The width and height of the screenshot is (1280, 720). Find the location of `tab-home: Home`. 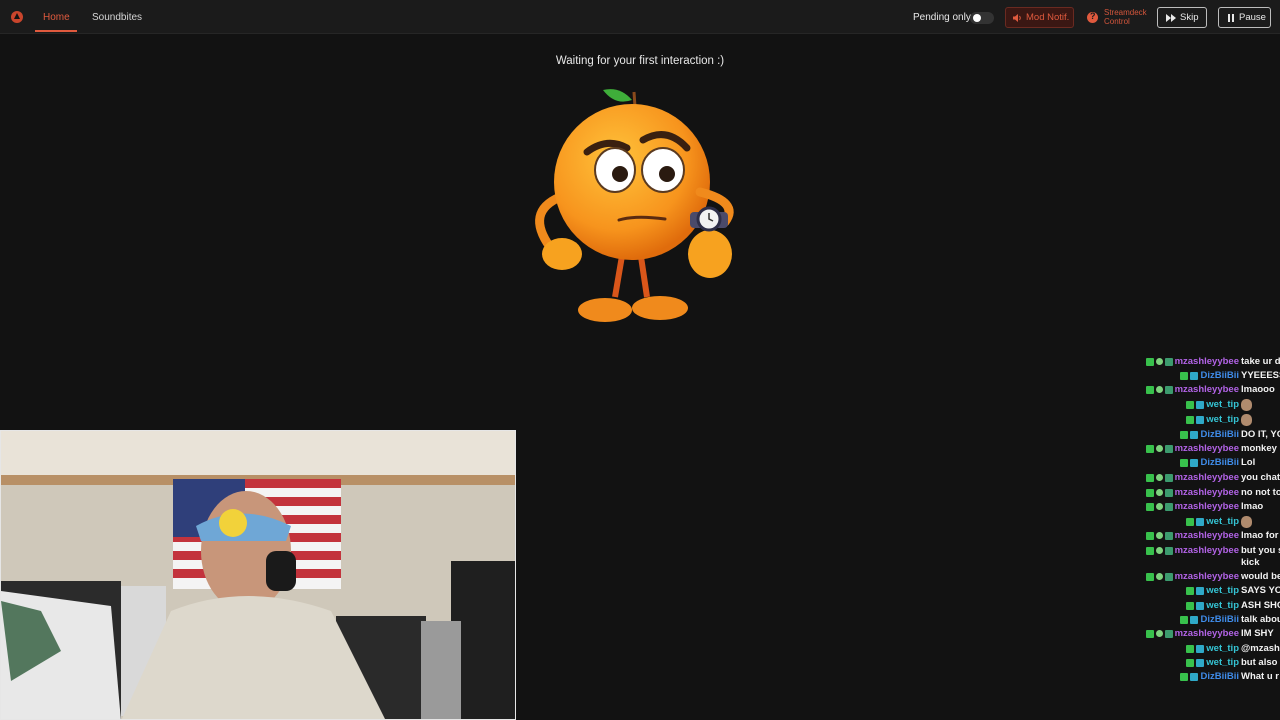

tab-home: Home is located at coordinates (56, 17).